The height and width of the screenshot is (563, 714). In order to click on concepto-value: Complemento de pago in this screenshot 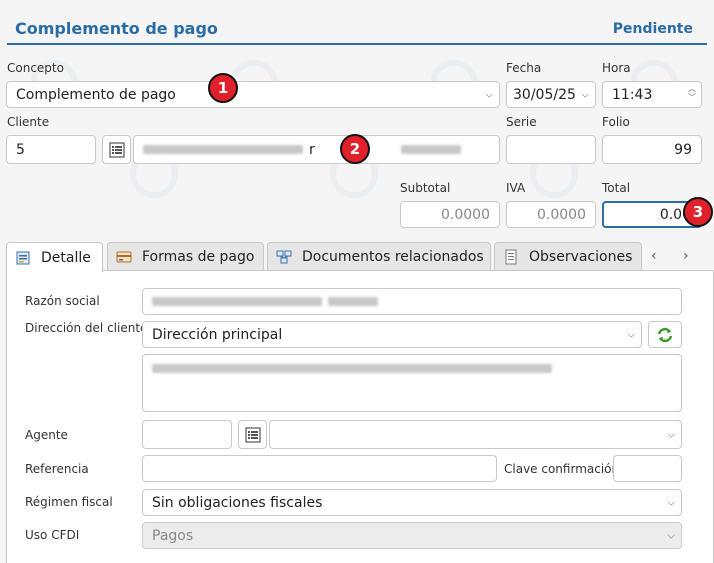, I will do `click(96, 94)`.